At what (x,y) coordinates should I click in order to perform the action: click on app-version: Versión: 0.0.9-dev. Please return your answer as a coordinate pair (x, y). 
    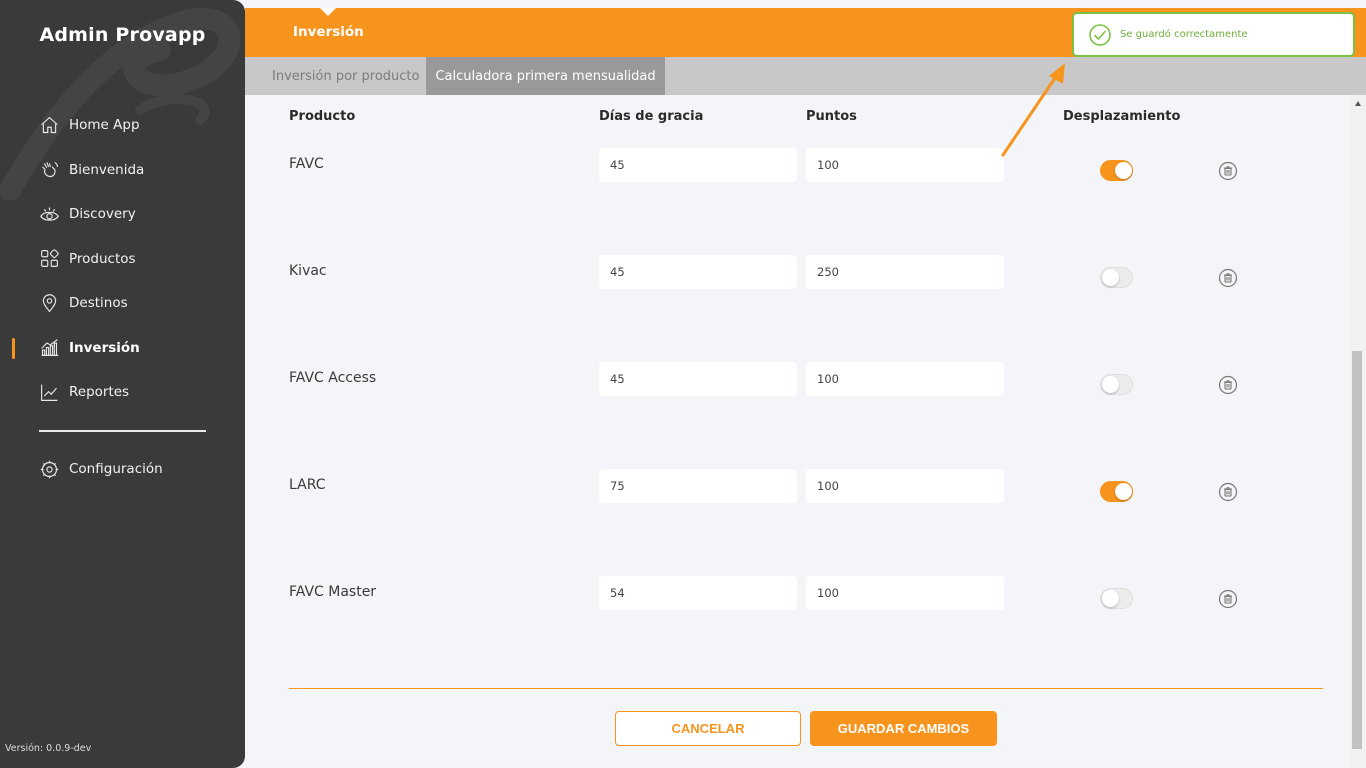
    Looking at the image, I should click on (48, 748).